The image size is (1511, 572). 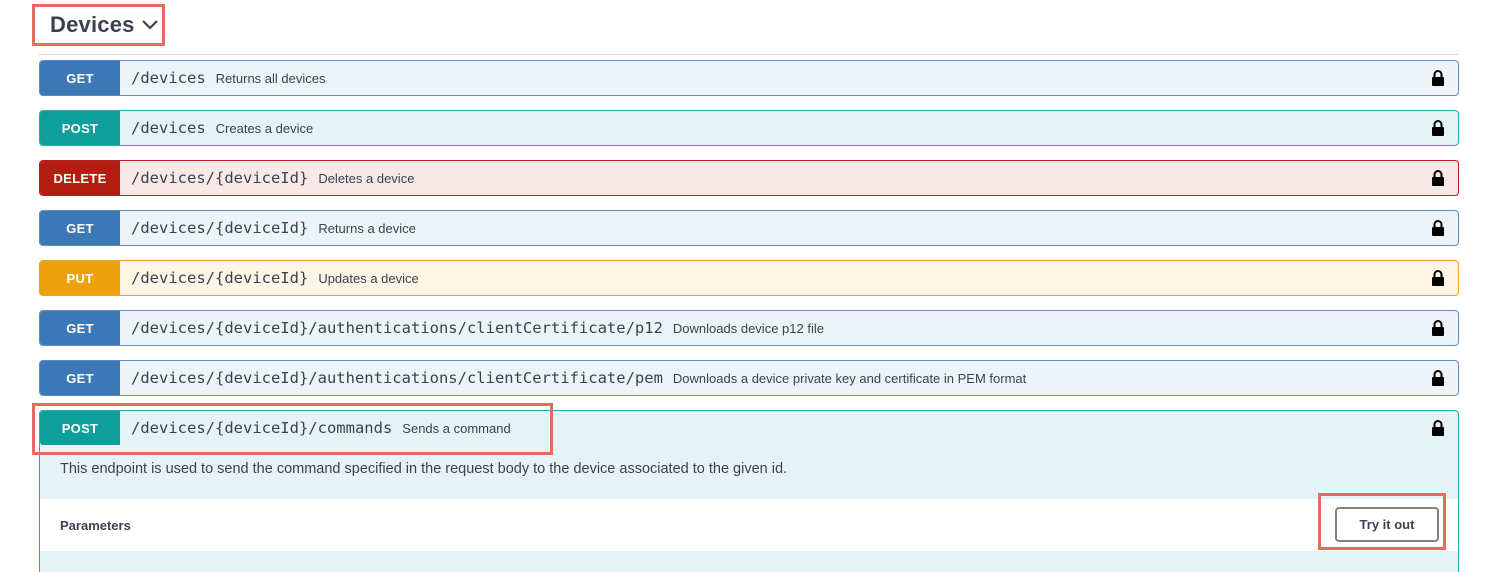 I want to click on section-divider, so click(x=749, y=54).